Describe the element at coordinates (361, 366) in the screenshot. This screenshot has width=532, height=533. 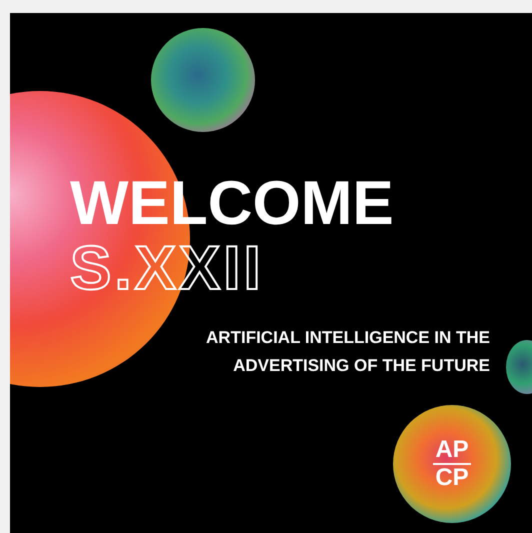
I see `tagline: ADVERTISING OF THE FUTURE` at that location.